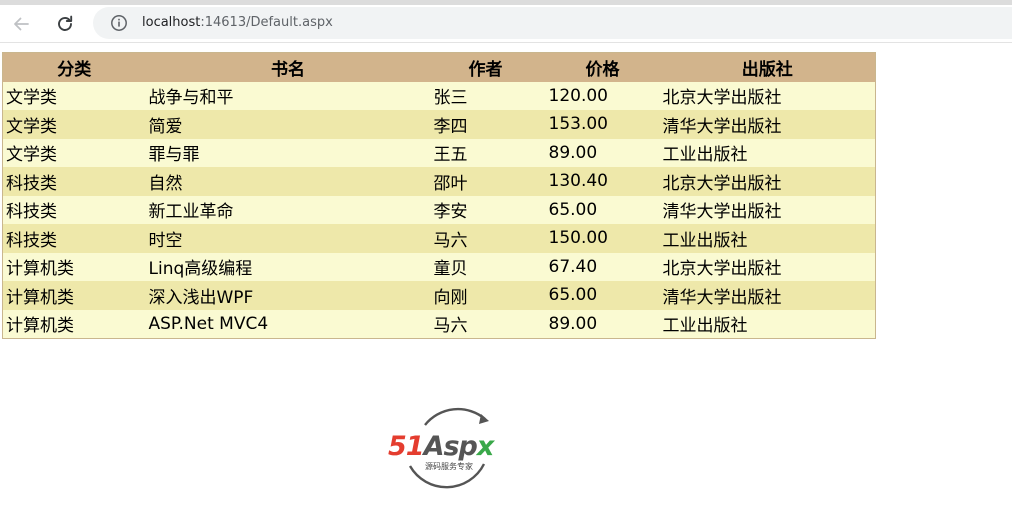 This screenshot has width=1012, height=529. Describe the element at coordinates (552, 23) in the screenshot. I see `address-bar: localhost:14613/Default.aspx` at that location.